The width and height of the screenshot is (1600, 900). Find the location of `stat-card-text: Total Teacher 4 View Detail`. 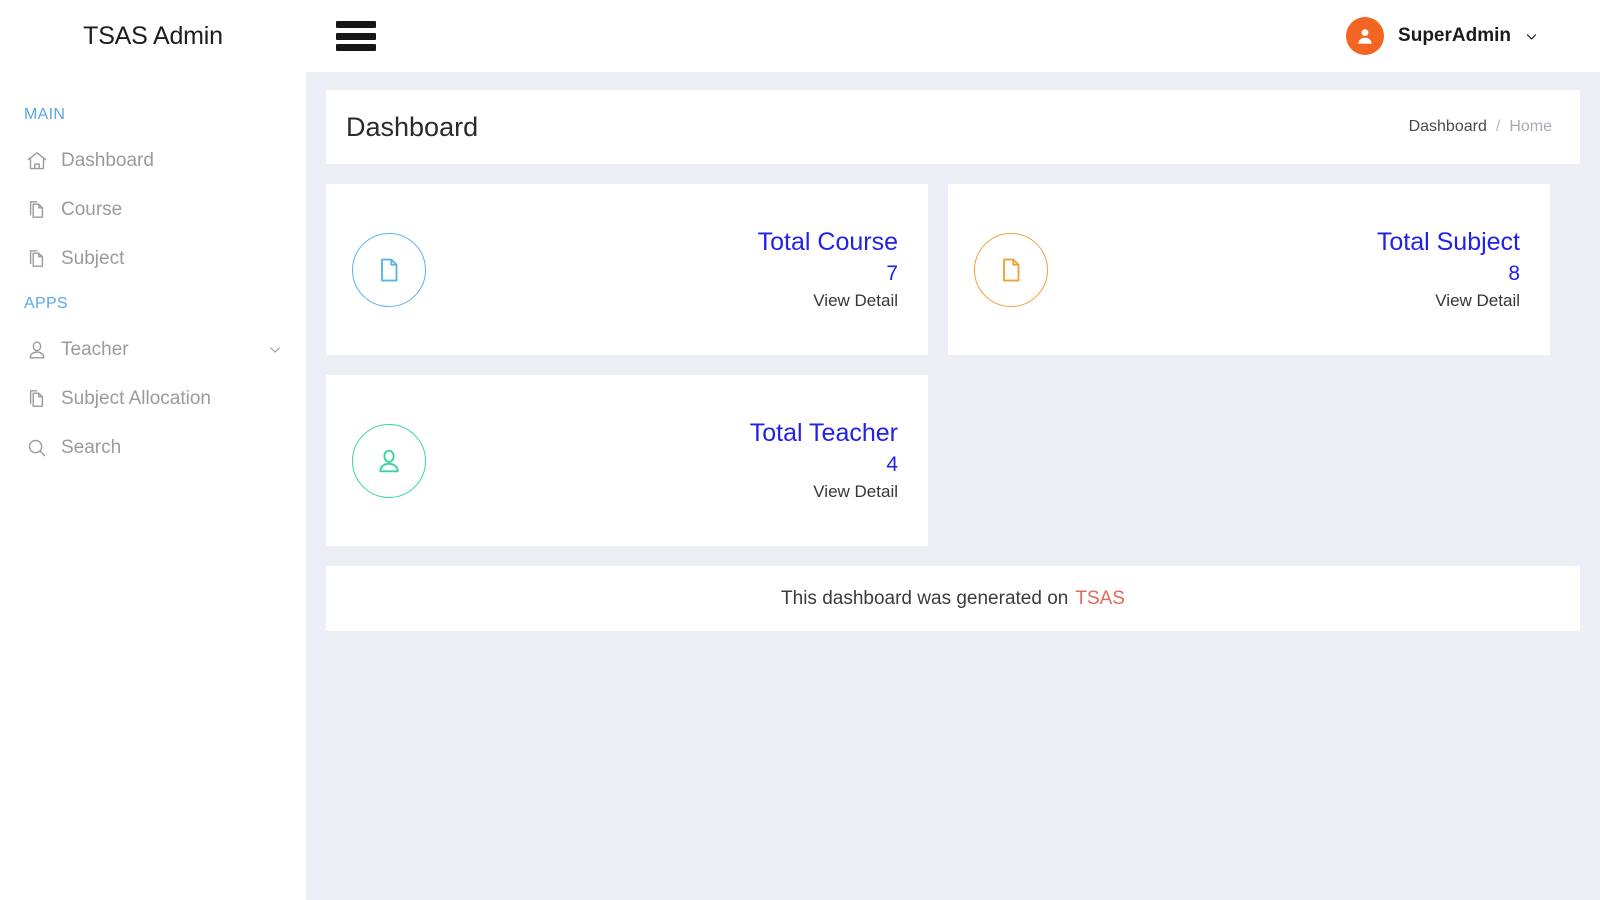

stat-card-text: Total Teacher 4 View Detail is located at coordinates (824, 460).